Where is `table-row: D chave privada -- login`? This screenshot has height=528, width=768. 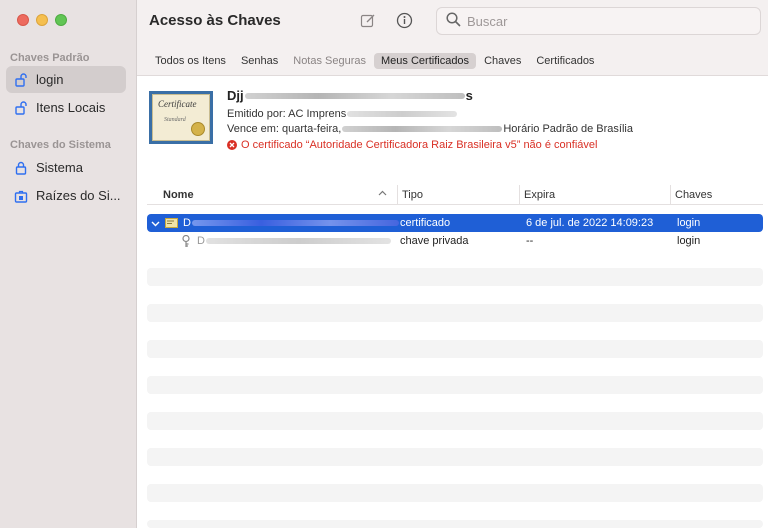 table-row: D chave privada -- login is located at coordinates (455, 241).